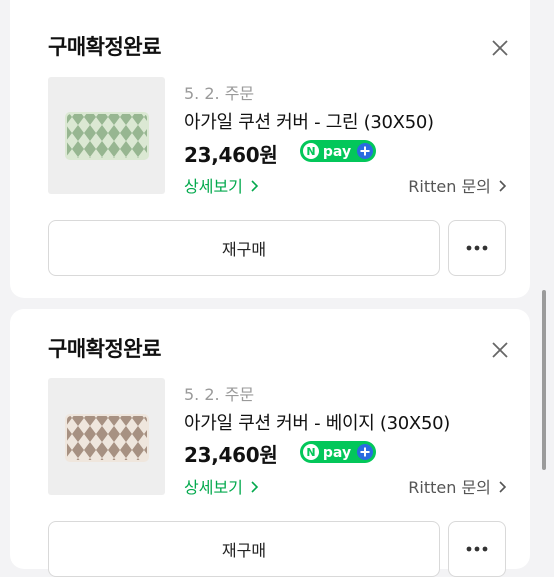 The width and height of the screenshot is (554, 577). What do you see at coordinates (309, 121) in the screenshot?
I see `product-name: 아가일 쿠션 커버 - 그린 (30X50)` at bounding box center [309, 121].